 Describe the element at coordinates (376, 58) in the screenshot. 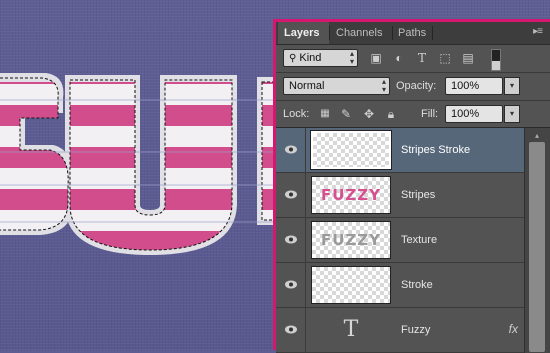

I see `image-filter-icon: ▣` at that location.